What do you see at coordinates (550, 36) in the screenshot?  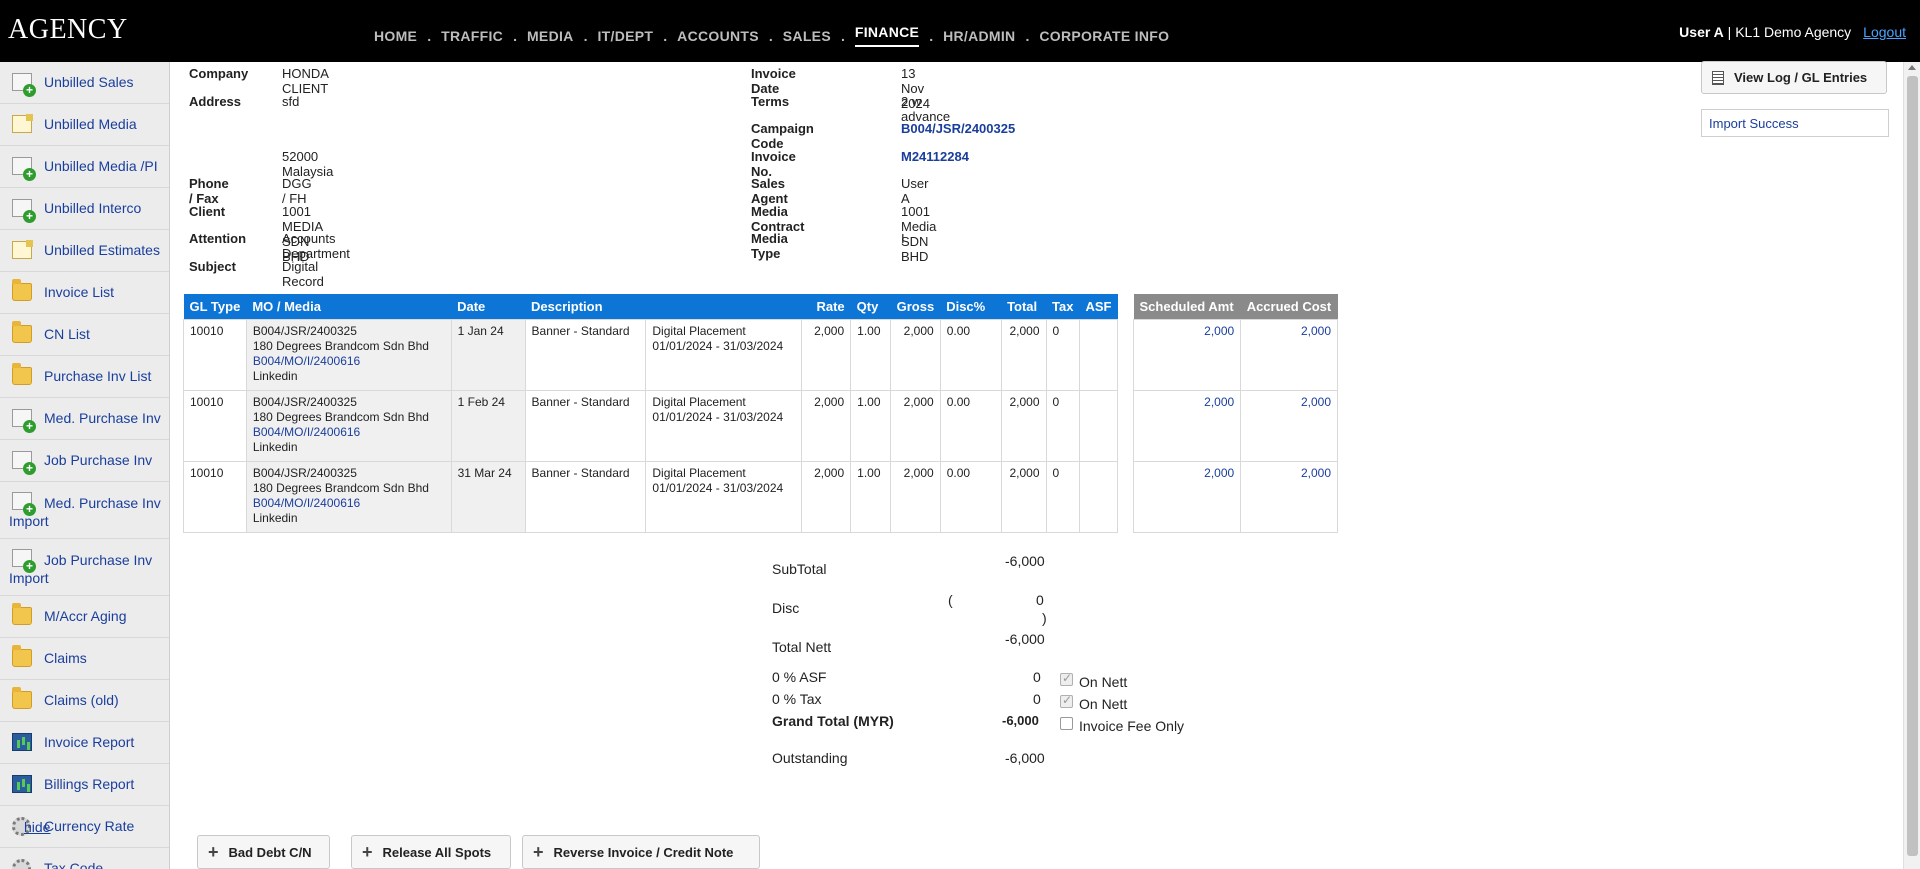 I see `nav-media: MEDIA` at bounding box center [550, 36].